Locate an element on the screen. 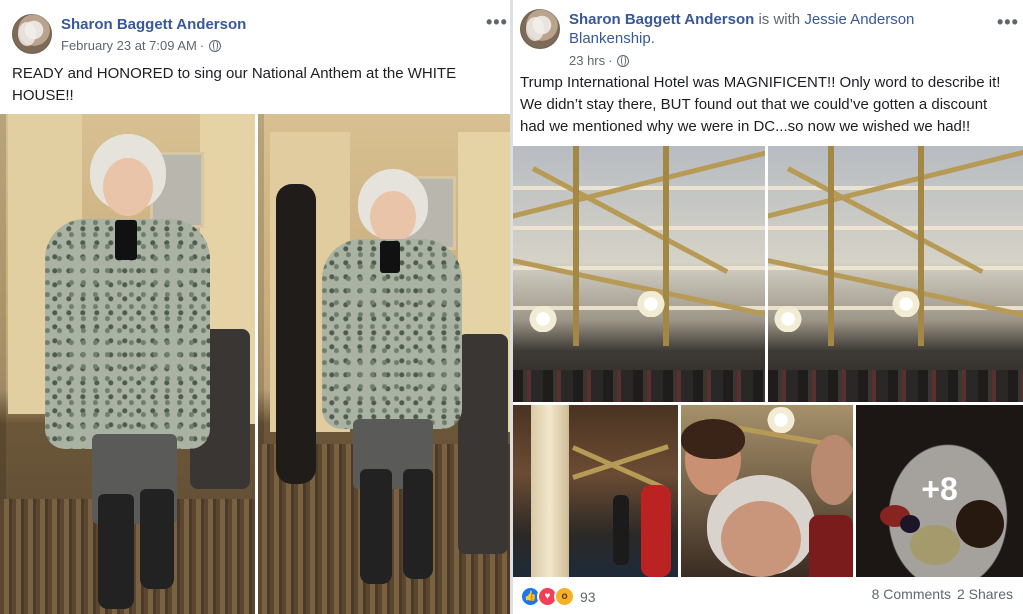  post-timestamp: February 23 at 7:09 AM is located at coordinates (129, 45).